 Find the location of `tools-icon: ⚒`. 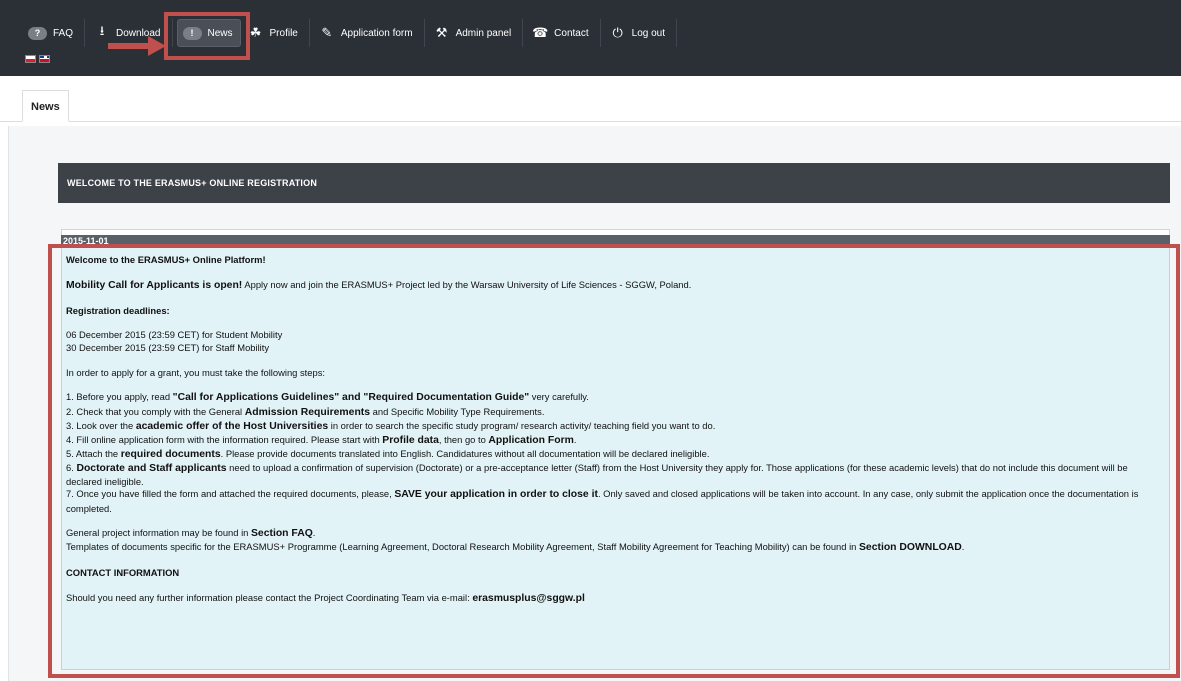

tools-icon: ⚒ is located at coordinates (441, 32).